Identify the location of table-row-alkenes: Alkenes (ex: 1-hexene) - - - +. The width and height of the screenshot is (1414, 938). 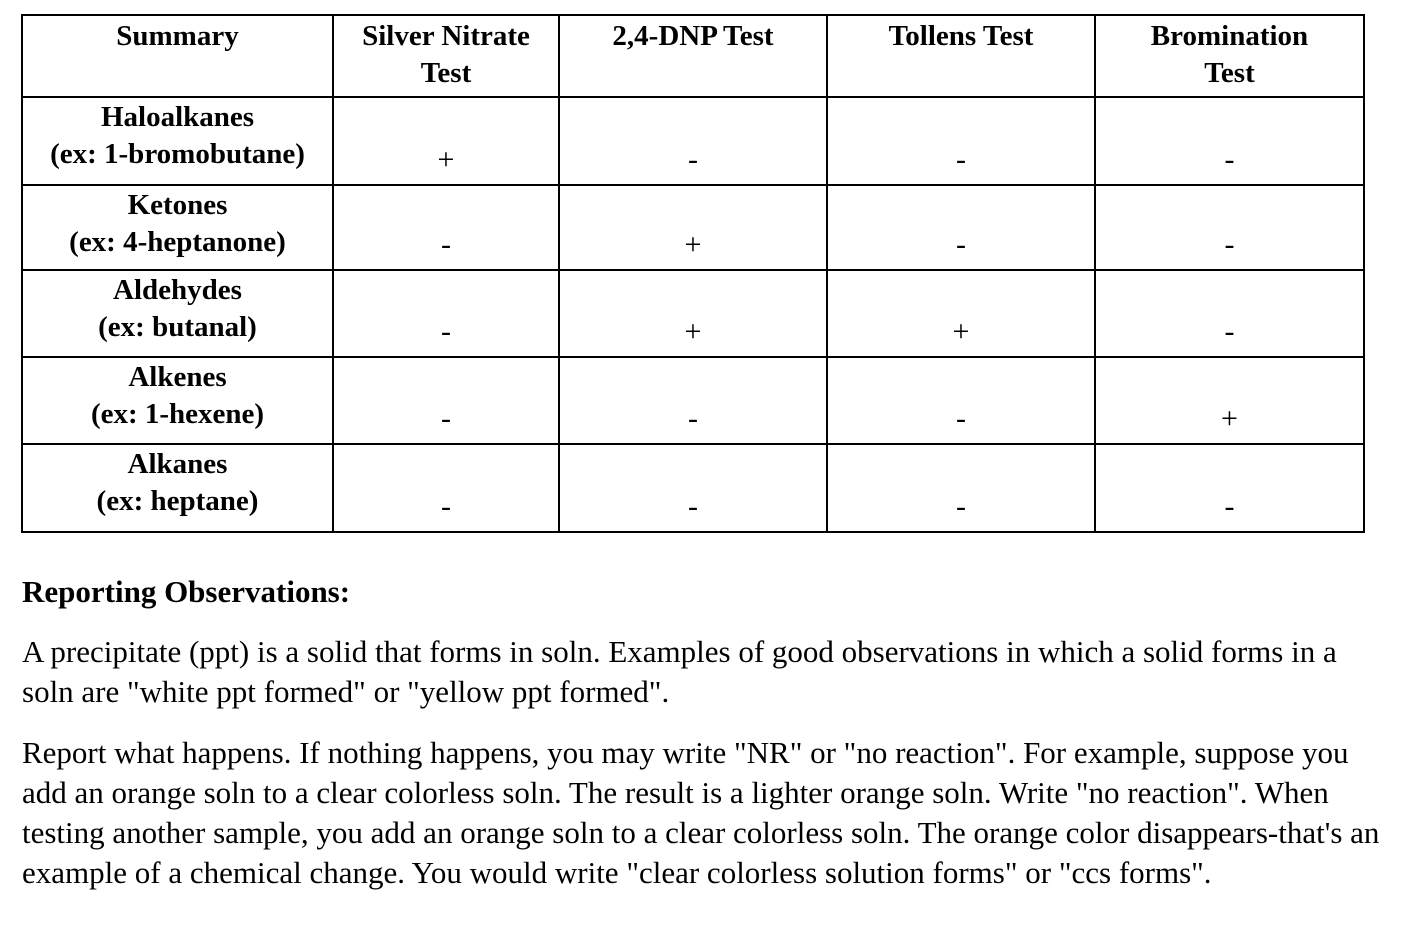
(693, 400).